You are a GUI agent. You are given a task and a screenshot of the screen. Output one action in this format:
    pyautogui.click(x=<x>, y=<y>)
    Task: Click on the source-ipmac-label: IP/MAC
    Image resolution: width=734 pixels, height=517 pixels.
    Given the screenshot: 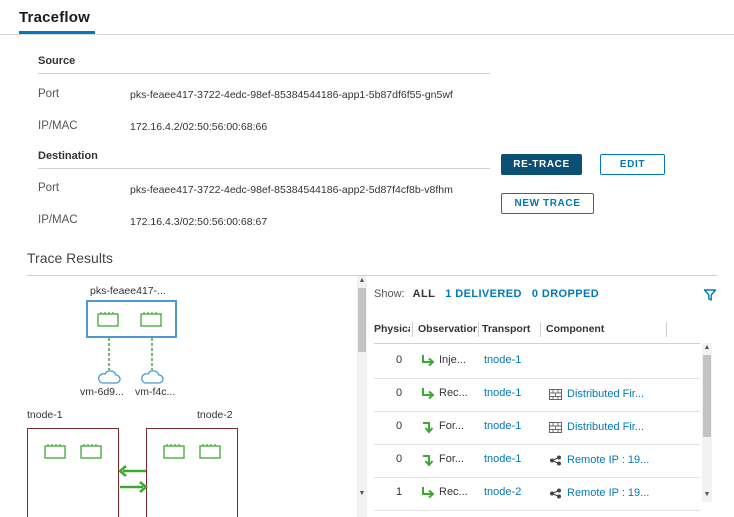 What is the action you would take?
    pyautogui.click(x=58, y=126)
    